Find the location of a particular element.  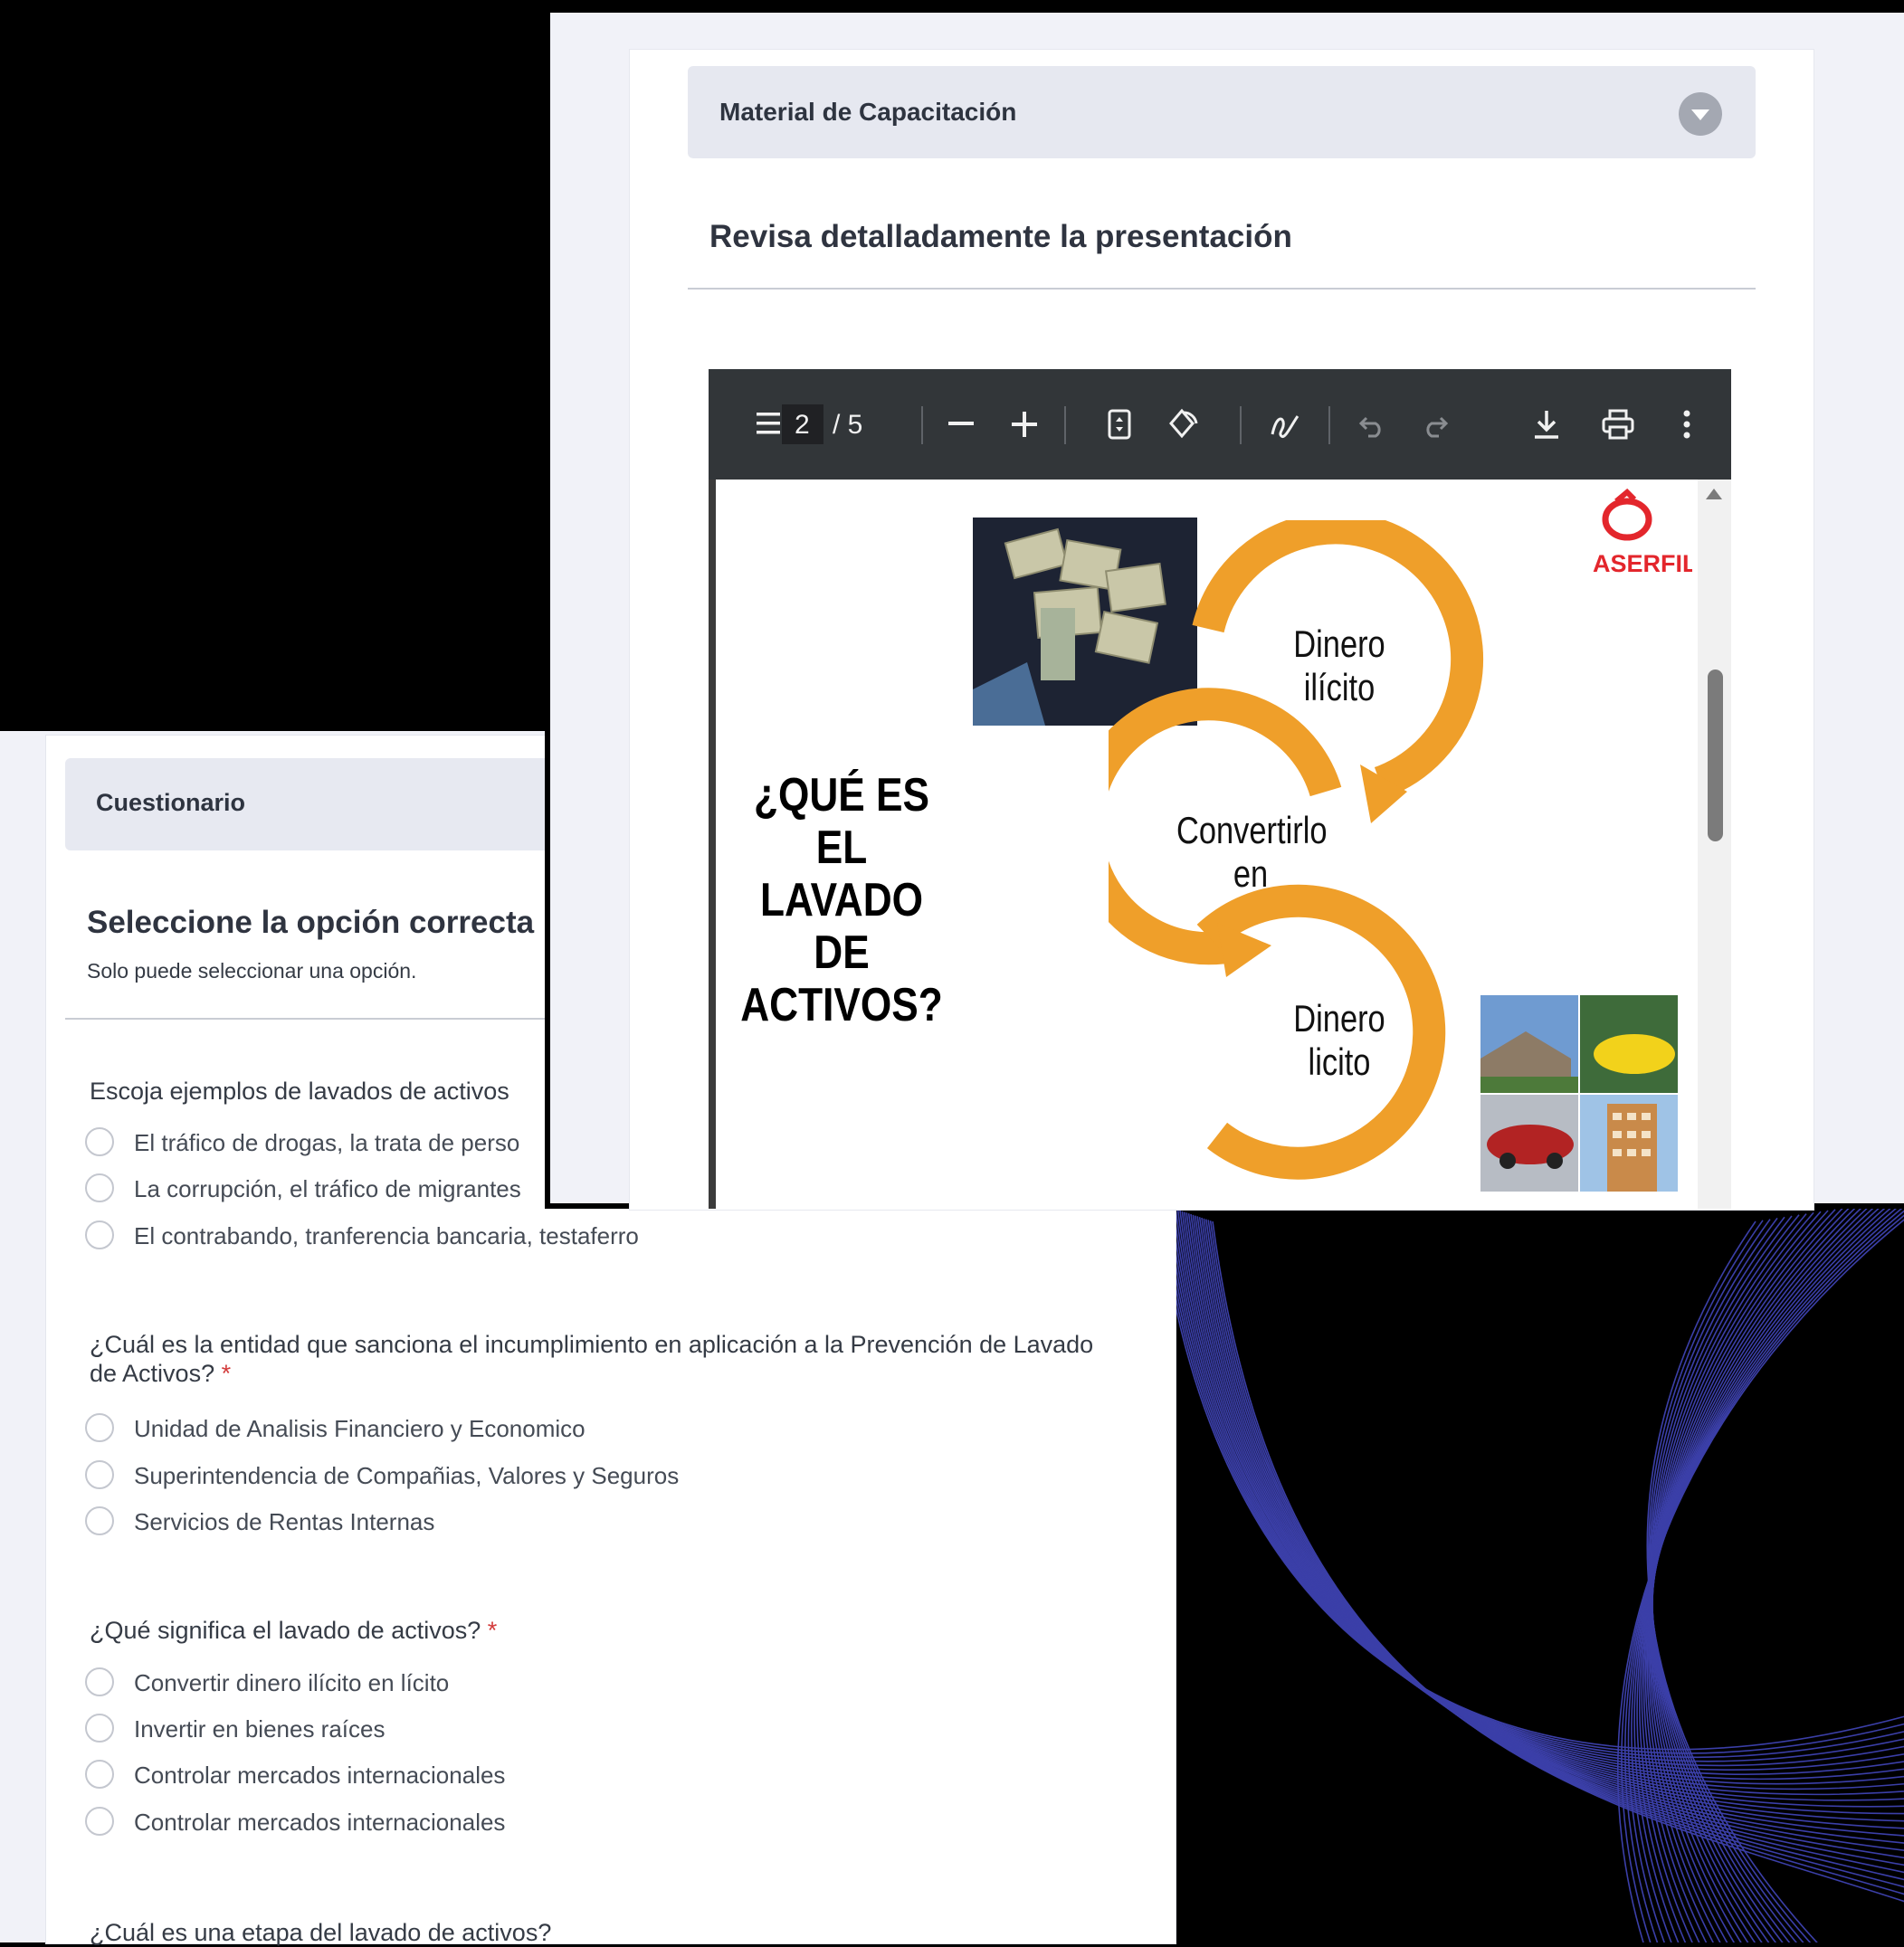

slide-title-line: DE is located at coordinates (842, 952).